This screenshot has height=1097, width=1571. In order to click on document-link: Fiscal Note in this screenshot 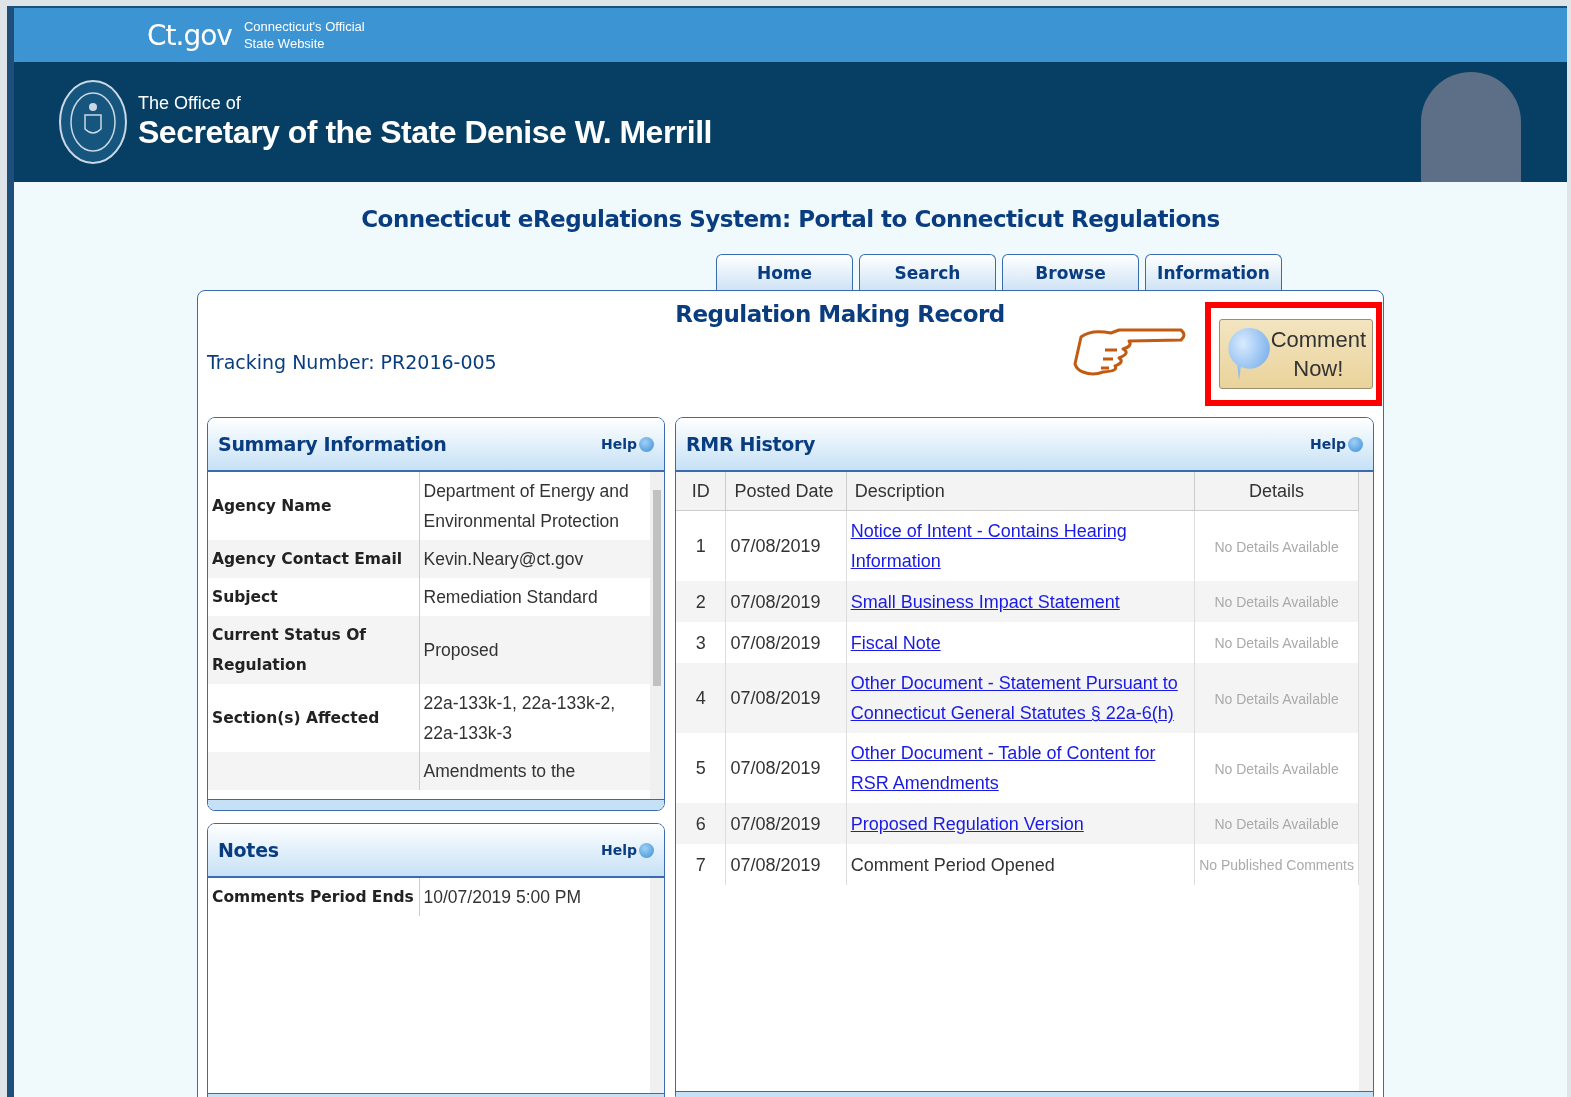, I will do `click(895, 642)`.